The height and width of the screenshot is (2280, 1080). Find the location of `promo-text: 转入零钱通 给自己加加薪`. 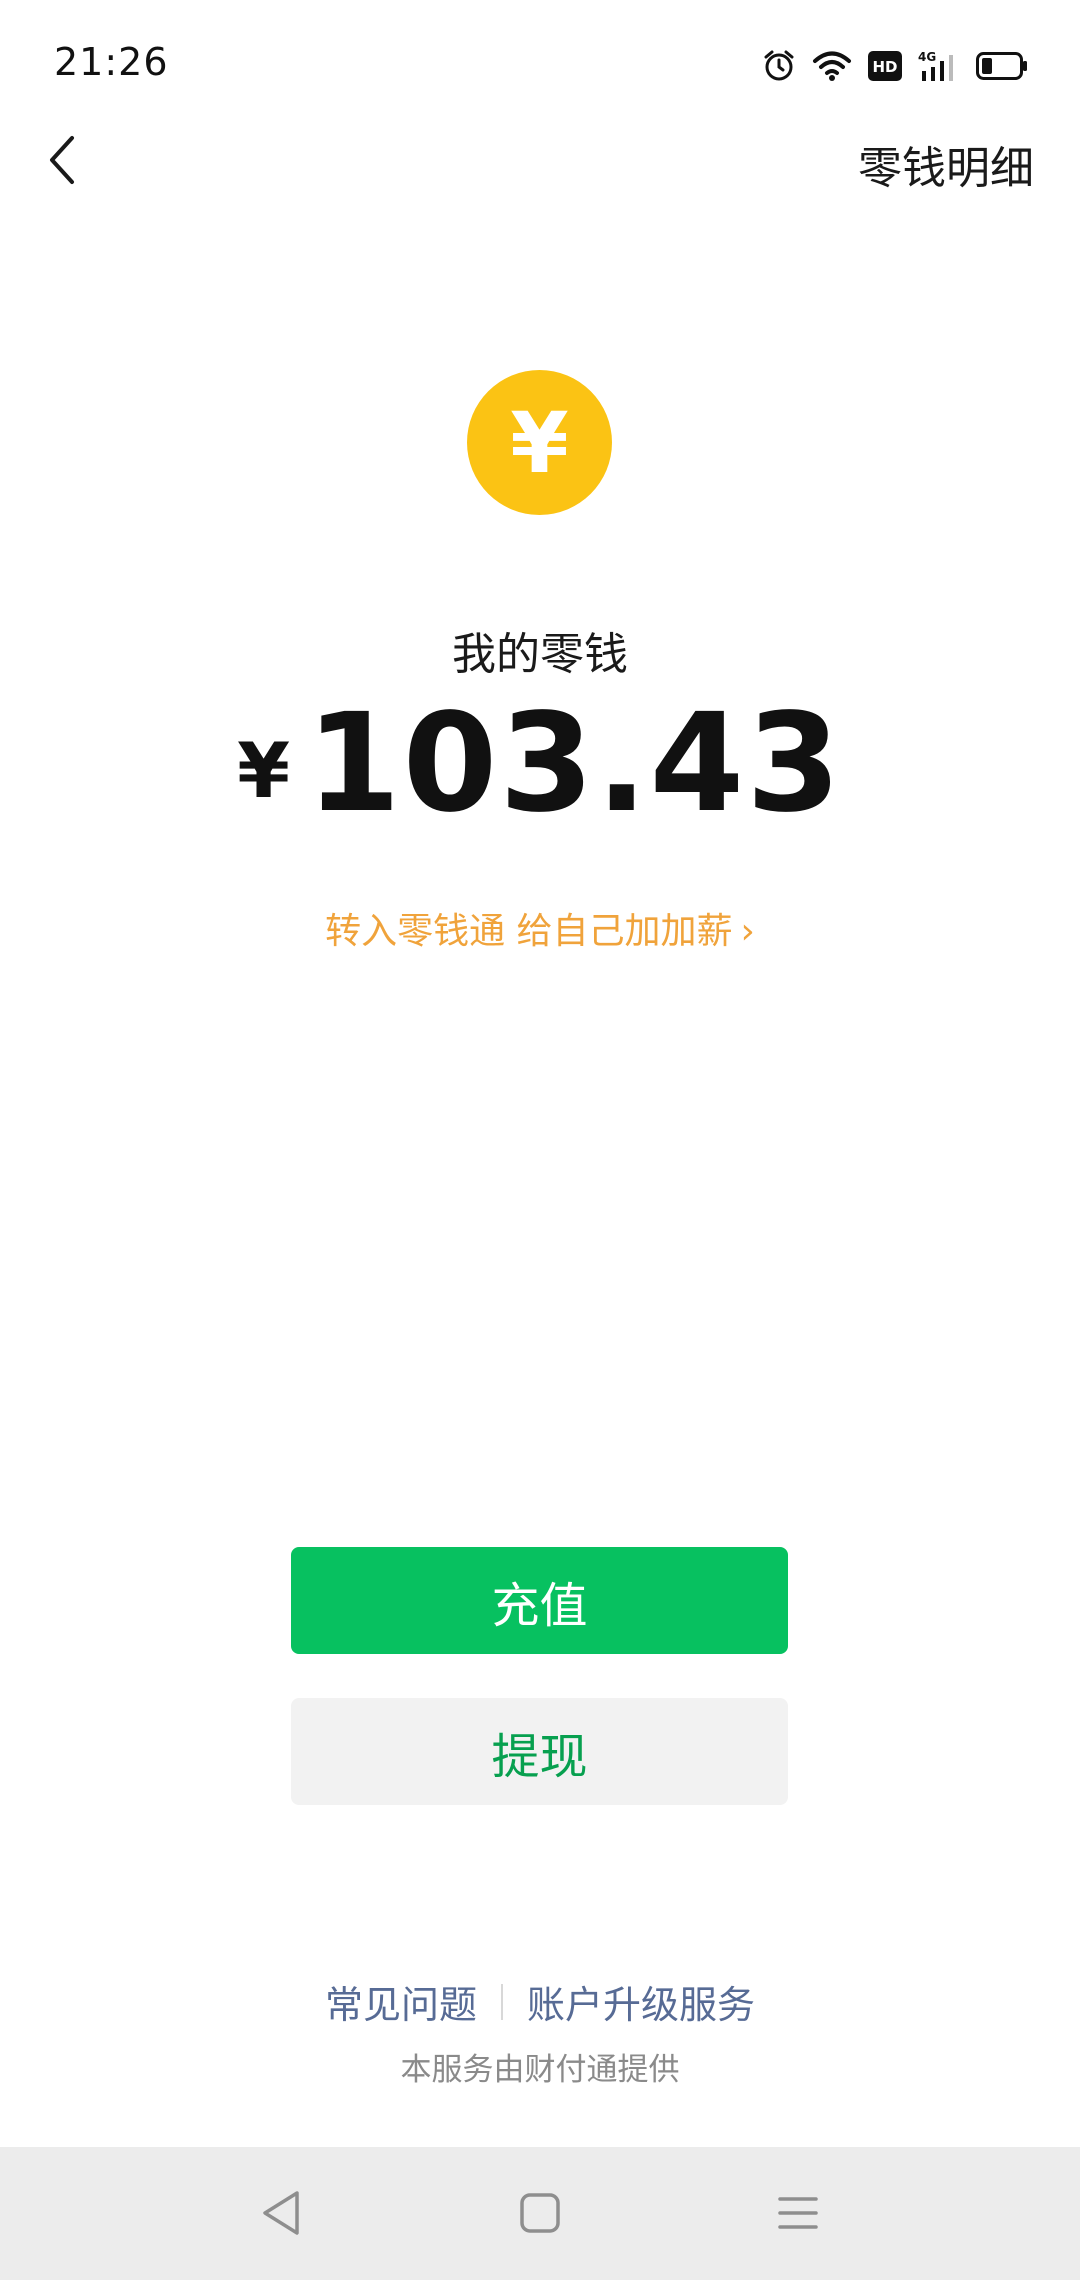

promo-text: 转入零钱通 给自己加加薪 is located at coordinates (529, 931).